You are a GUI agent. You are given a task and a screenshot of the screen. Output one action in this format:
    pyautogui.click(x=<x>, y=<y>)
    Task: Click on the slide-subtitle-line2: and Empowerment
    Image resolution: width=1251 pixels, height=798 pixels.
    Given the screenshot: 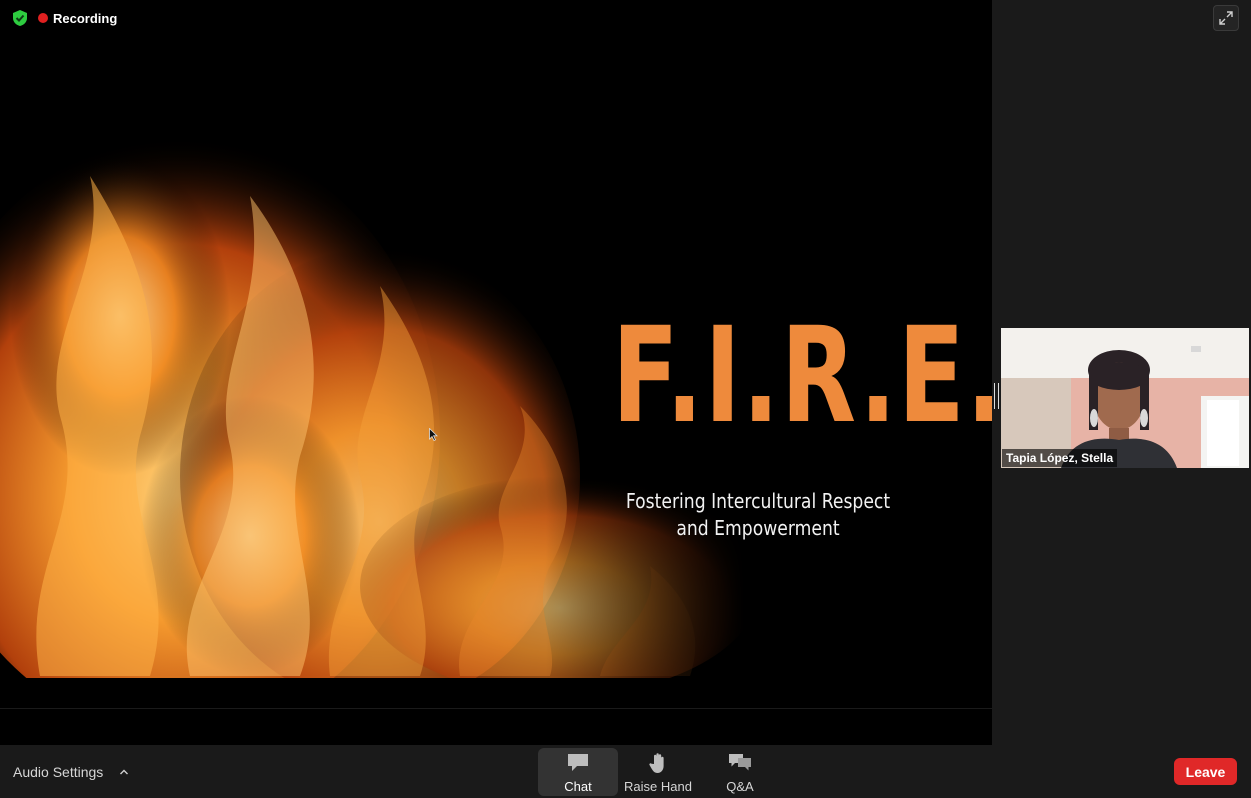 What is the action you would take?
    pyautogui.click(x=758, y=528)
    